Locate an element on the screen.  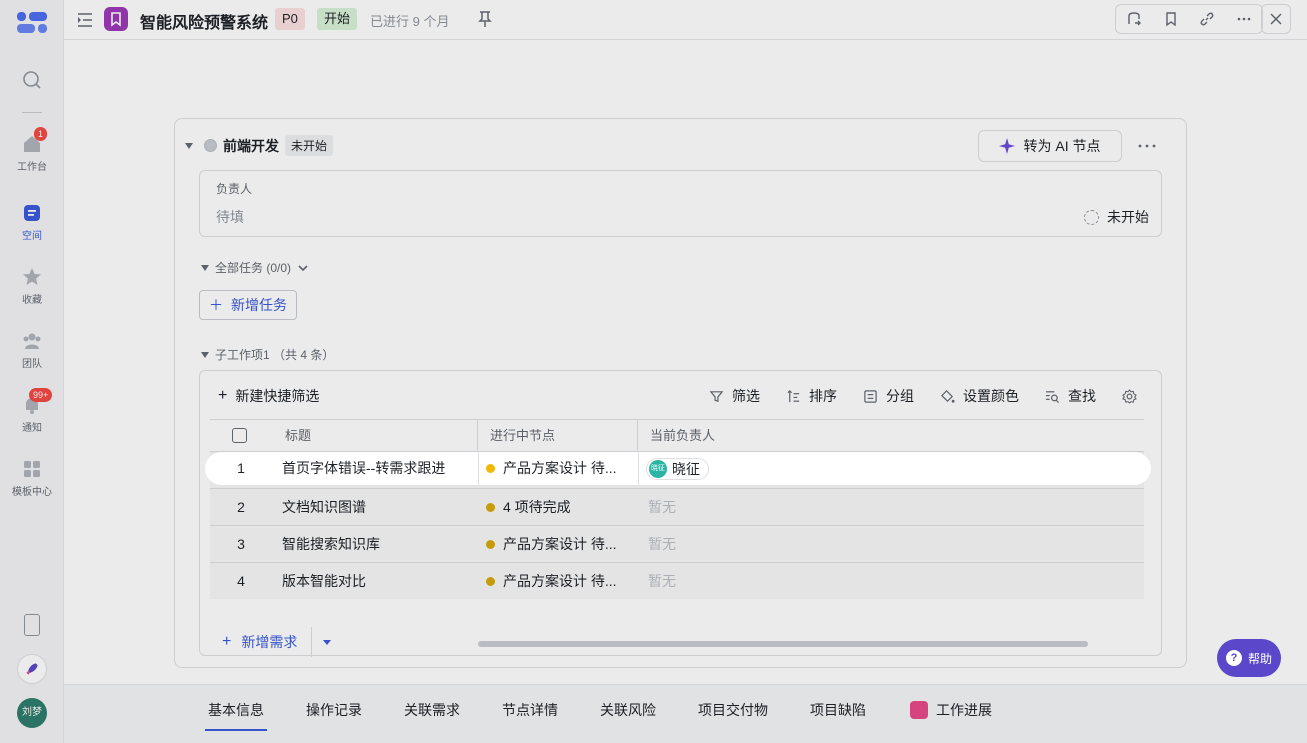
help-button: ? 帮助 is located at coordinates (1249, 658).